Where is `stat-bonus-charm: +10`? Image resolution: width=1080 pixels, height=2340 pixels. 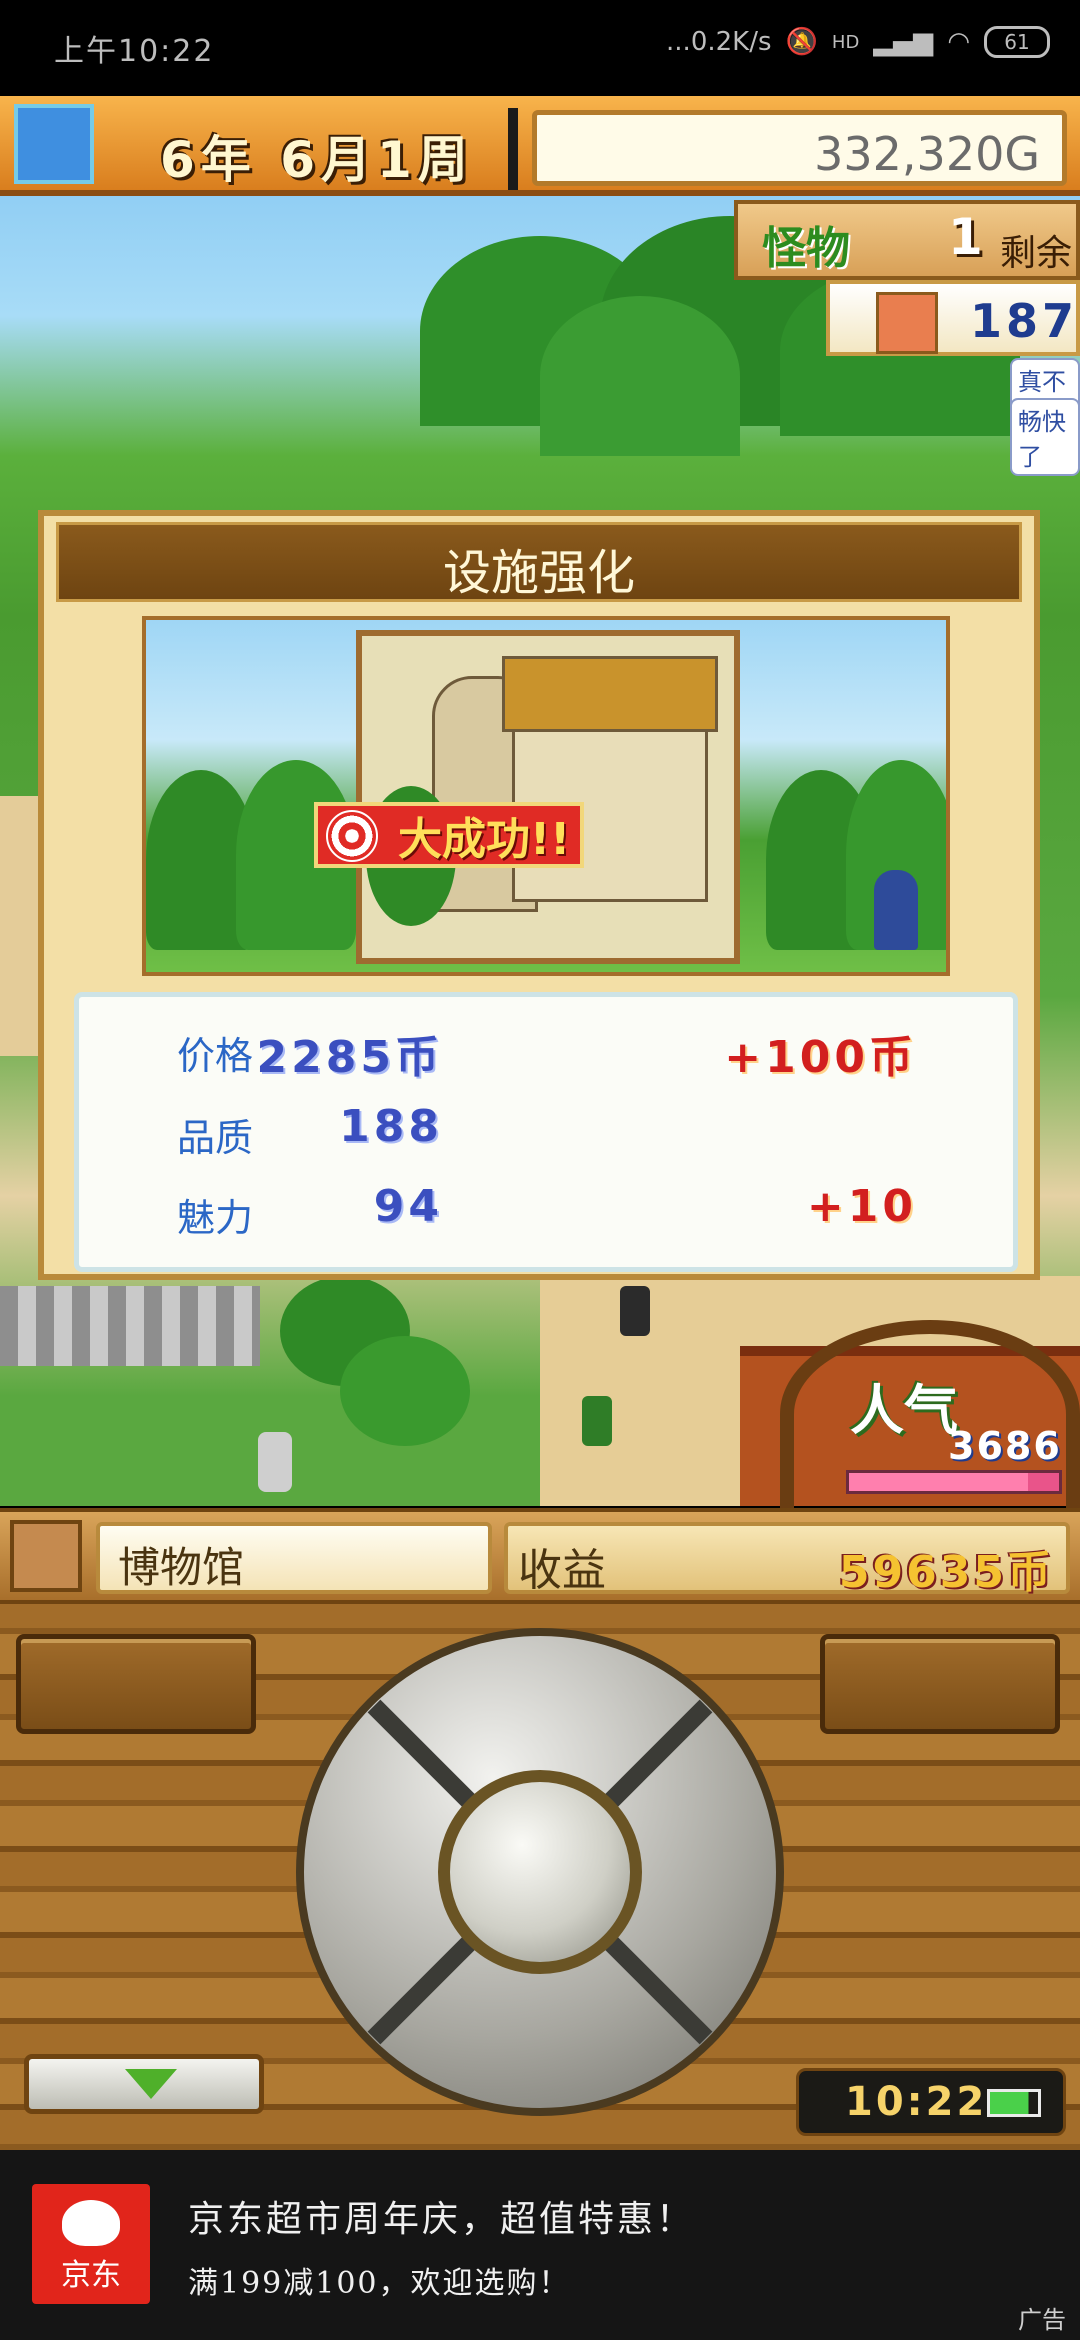 stat-bonus-charm: +10 is located at coordinates (861, 1206).